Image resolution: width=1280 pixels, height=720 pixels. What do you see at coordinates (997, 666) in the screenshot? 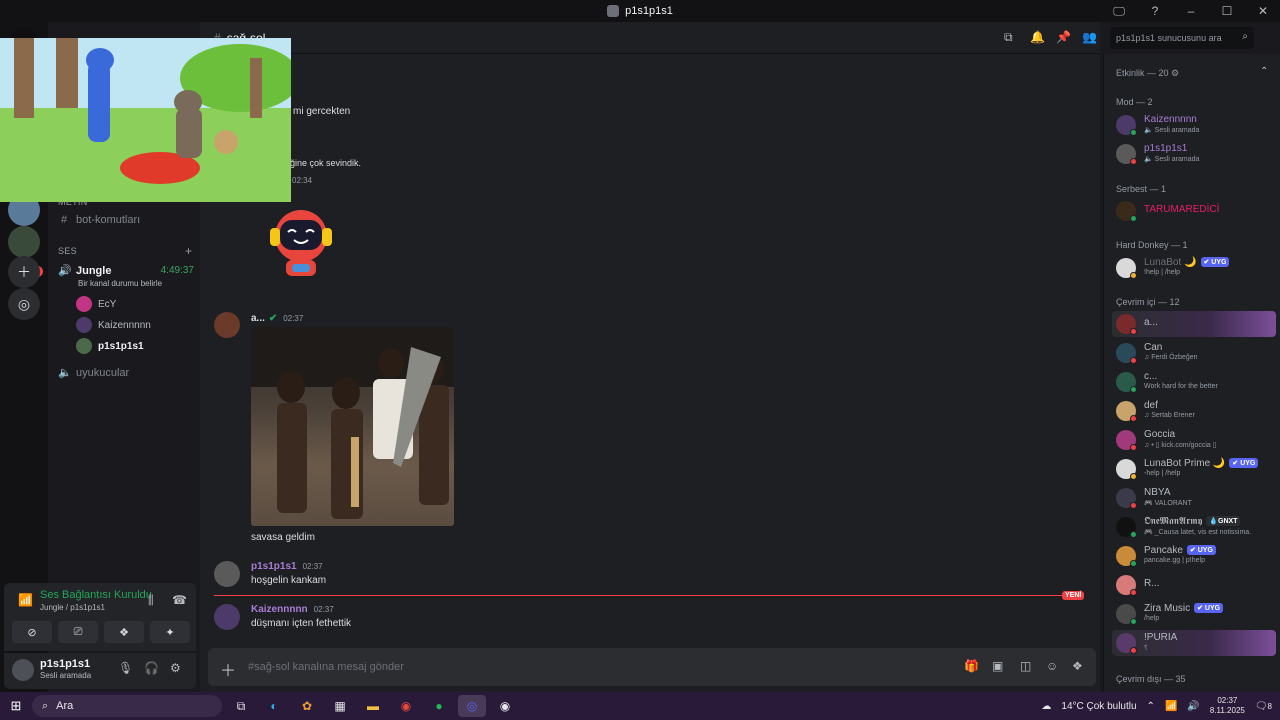
I see `gif-icon: ▣` at bounding box center [997, 666].